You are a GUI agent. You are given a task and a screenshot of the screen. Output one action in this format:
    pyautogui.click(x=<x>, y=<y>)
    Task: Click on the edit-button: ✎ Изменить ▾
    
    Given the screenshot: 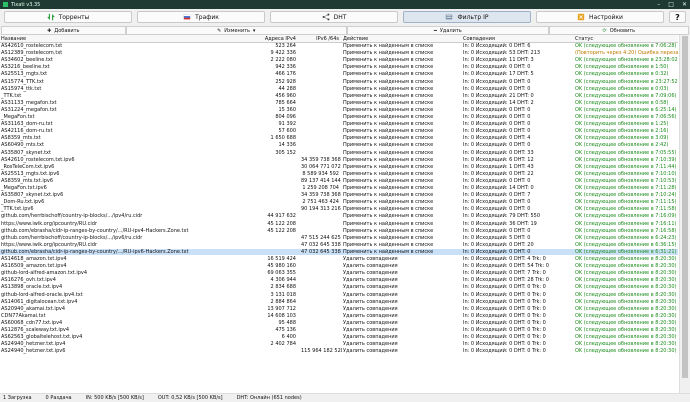 What is the action you would take?
    pyautogui.click(x=236, y=30)
    